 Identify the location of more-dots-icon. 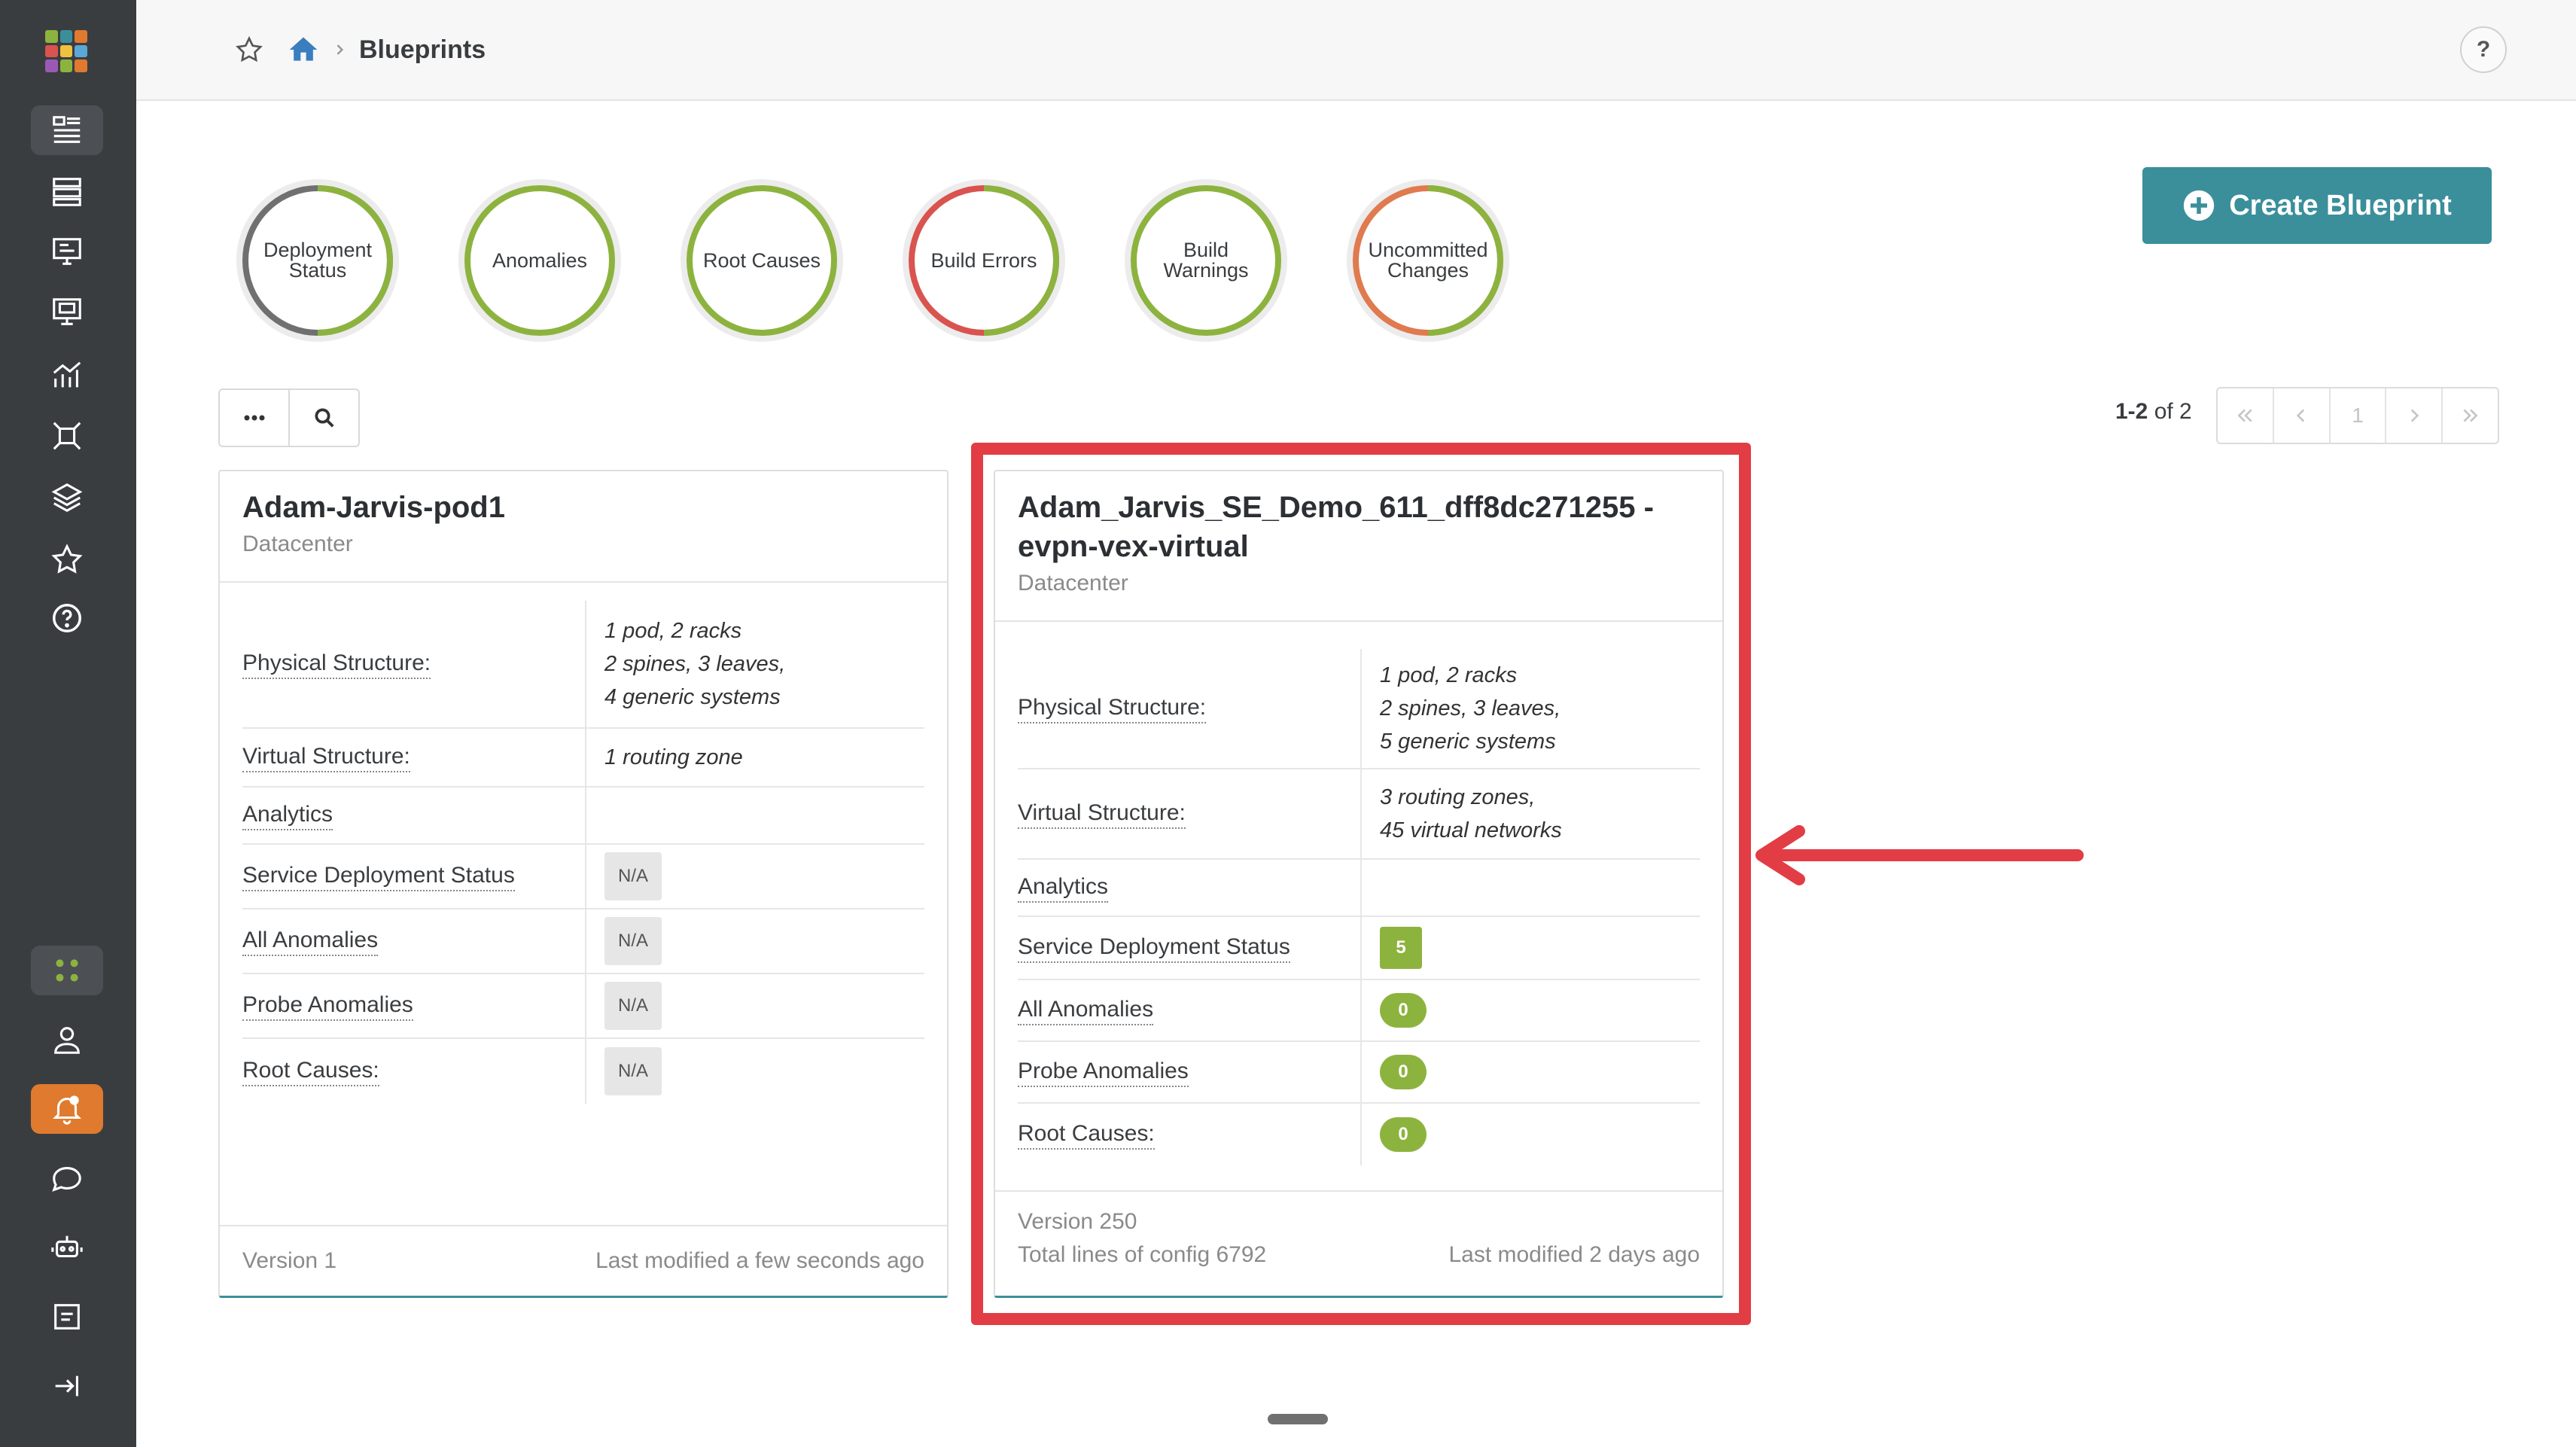
(254, 418).